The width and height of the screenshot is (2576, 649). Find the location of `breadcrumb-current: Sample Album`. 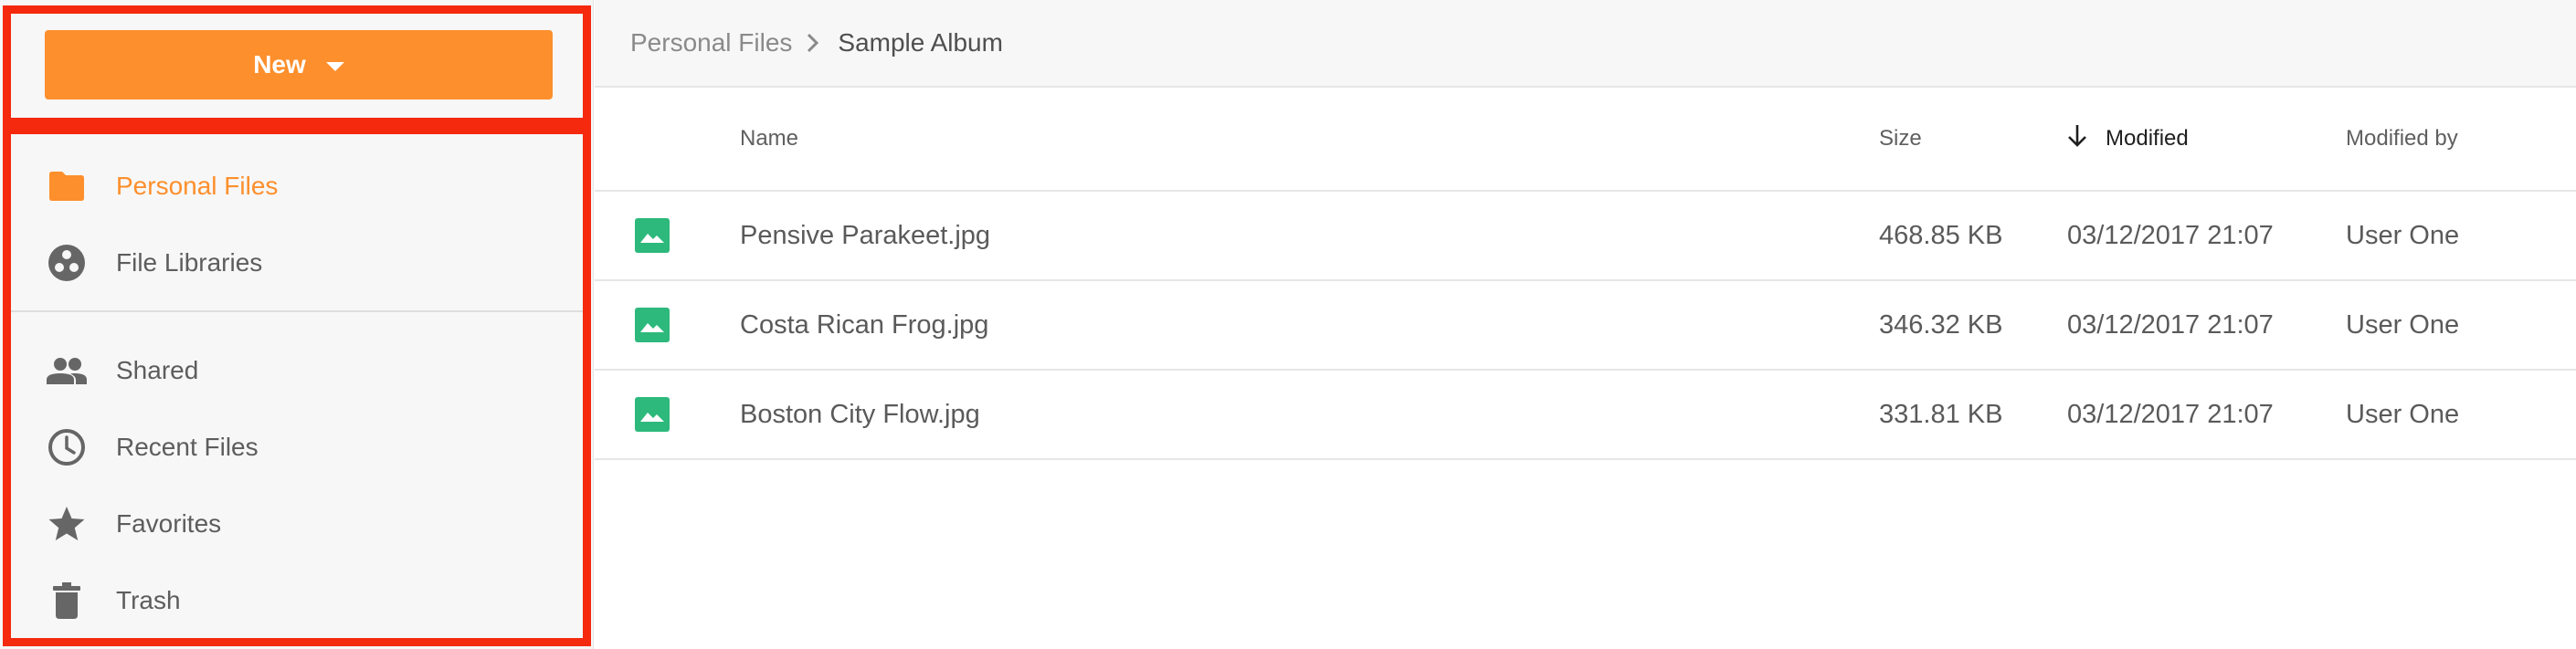

breadcrumb-current: Sample Album is located at coordinates (920, 43).